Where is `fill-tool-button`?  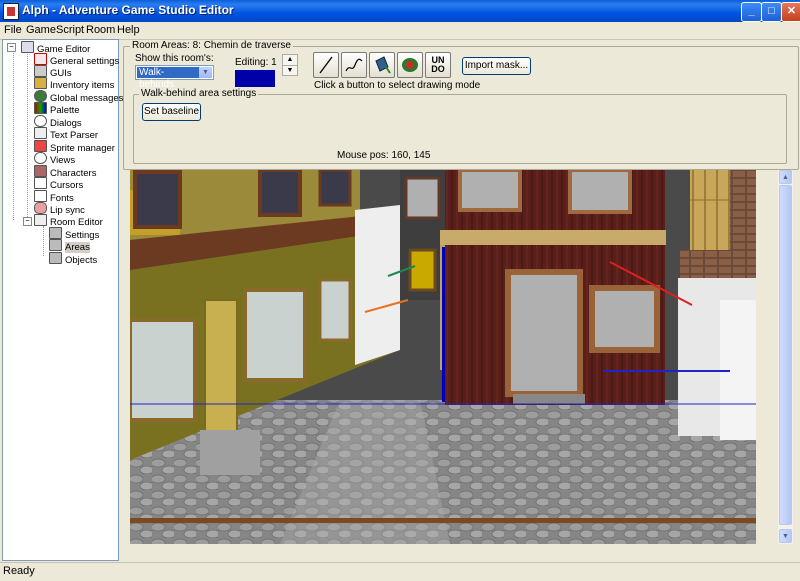 fill-tool-button is located at coordinates (382, 65).